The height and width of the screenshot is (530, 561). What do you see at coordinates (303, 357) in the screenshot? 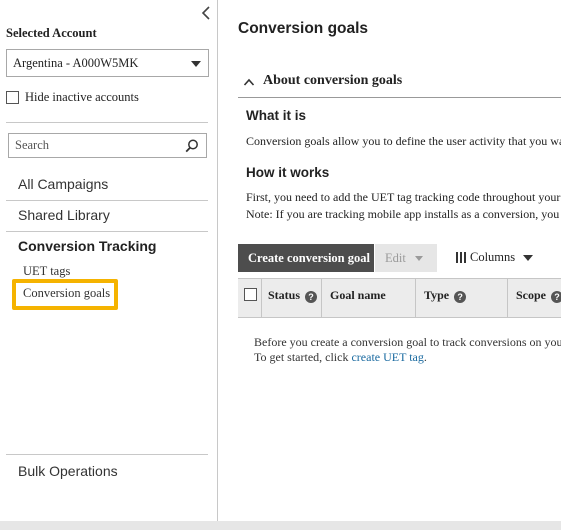
I see `empty-state-cta-prefix: To get started, click` at bounding box center [303, 357].